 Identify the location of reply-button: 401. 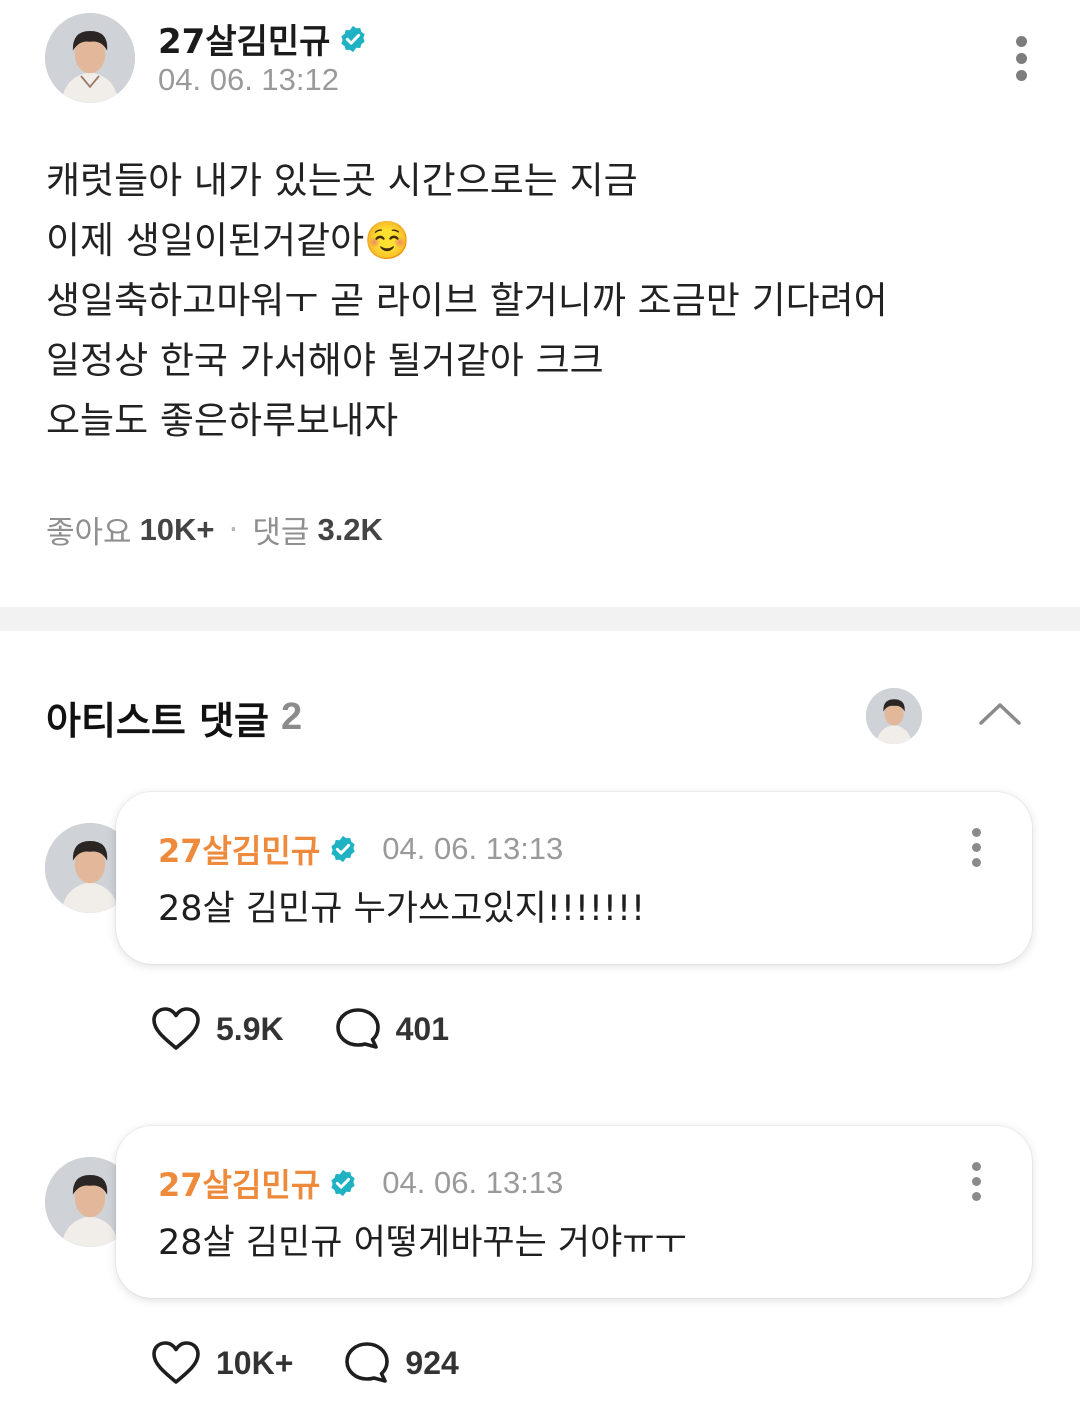
(391, 1029).